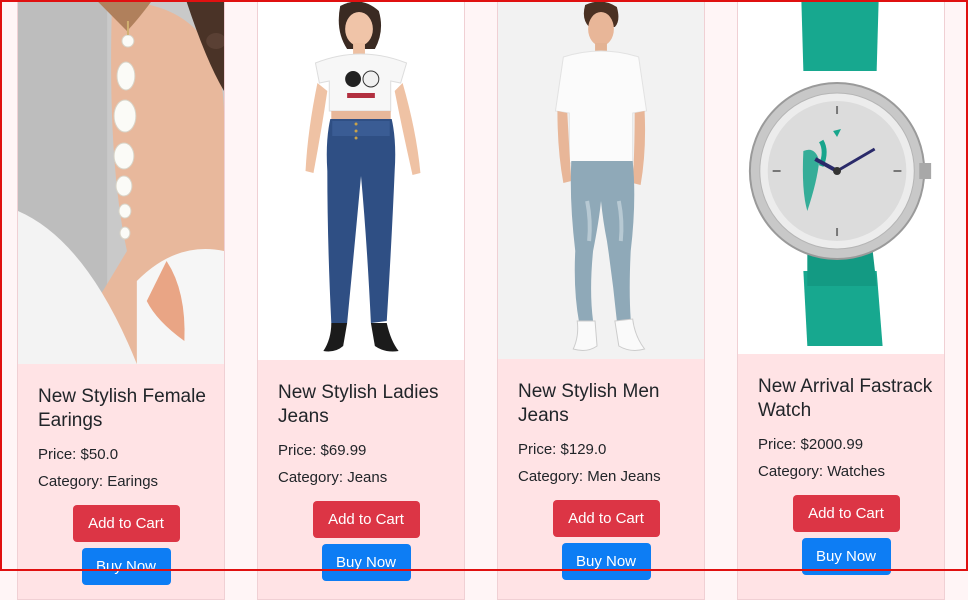  I want to click on product-title: New Stylish Female Earings, so click(126, 409).